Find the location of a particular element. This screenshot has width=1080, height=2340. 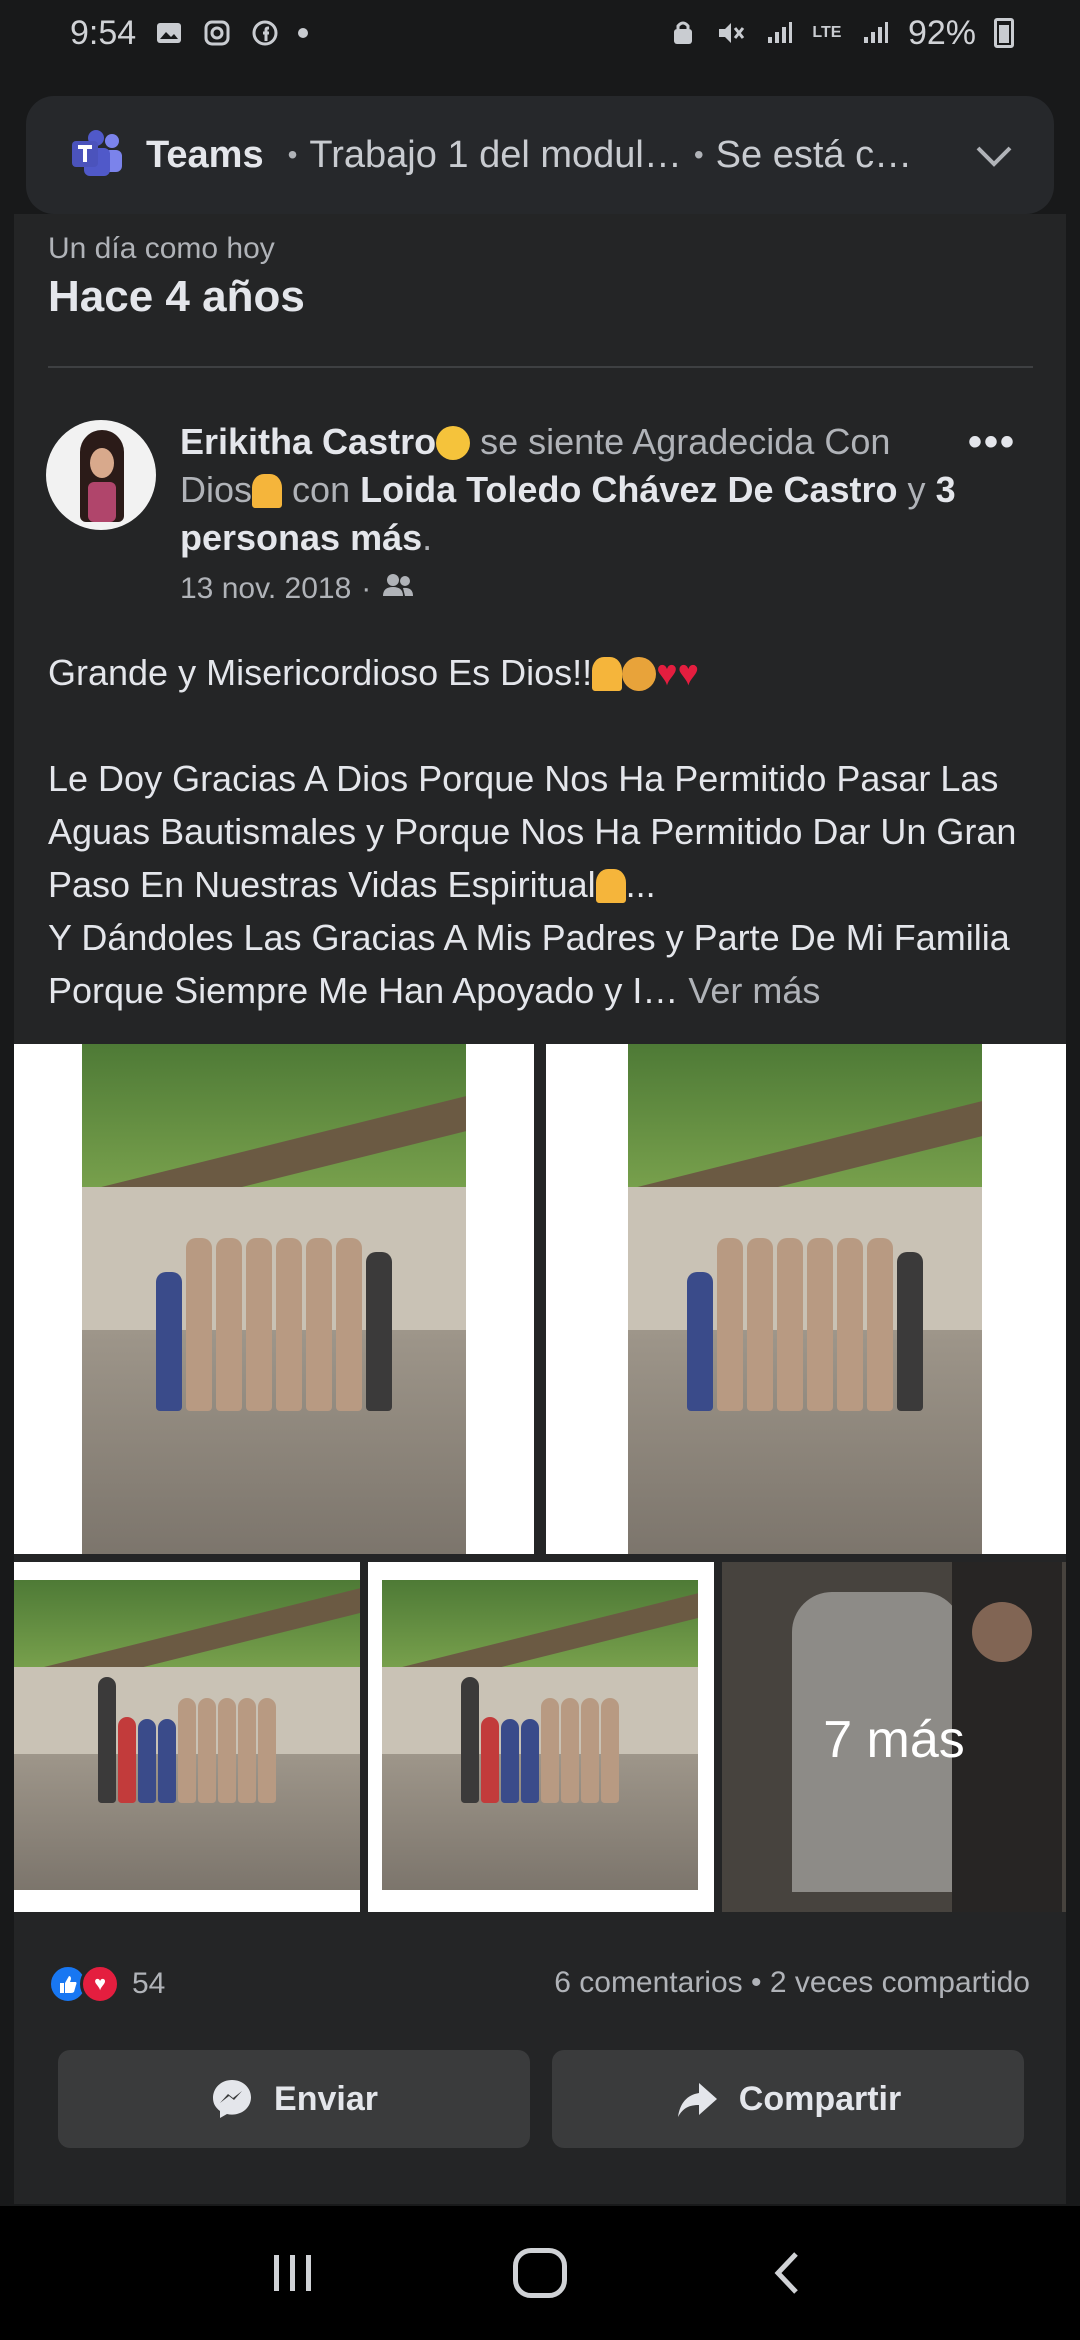

reaction-count: 54 is located at coordinates (149, 1983).